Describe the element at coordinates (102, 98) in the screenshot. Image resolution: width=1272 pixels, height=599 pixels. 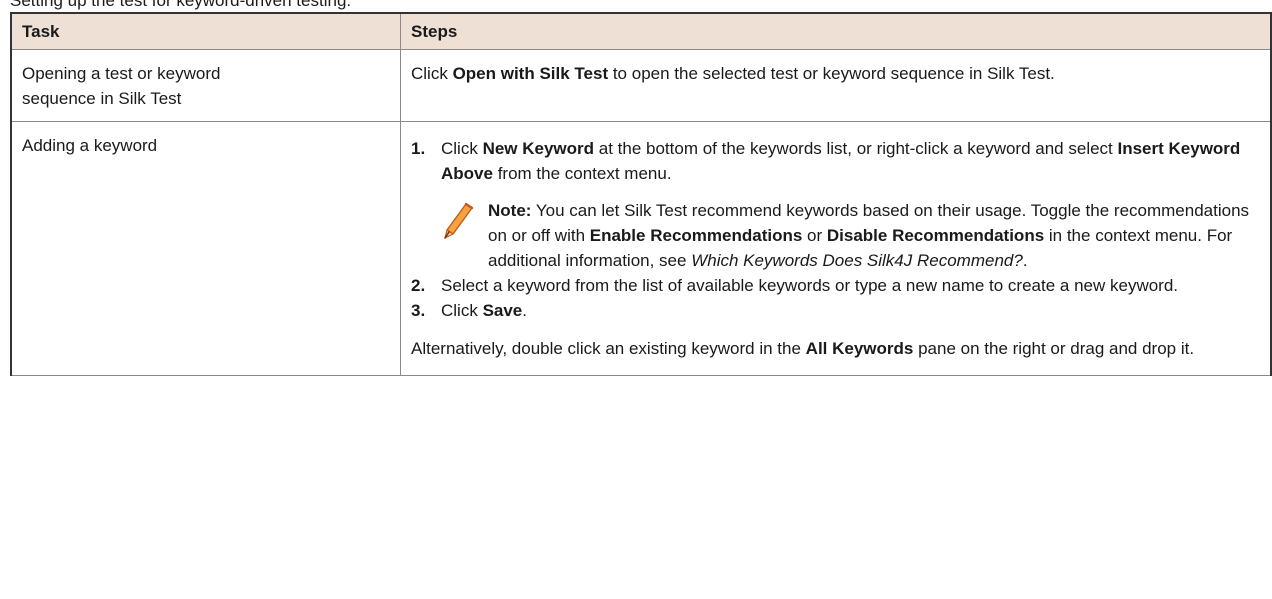
I see `task-text-line: sequence in Silk Test` at that location.